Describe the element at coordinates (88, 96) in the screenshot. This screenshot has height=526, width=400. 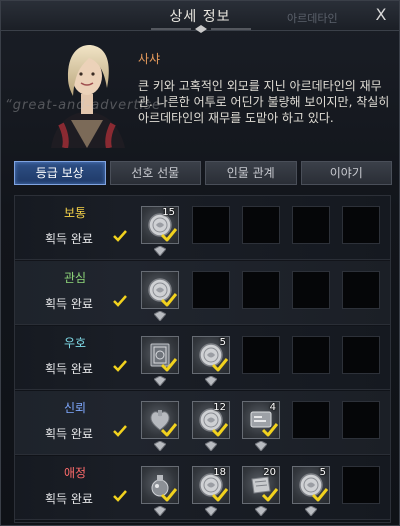
I see `character-portrait` at that location.